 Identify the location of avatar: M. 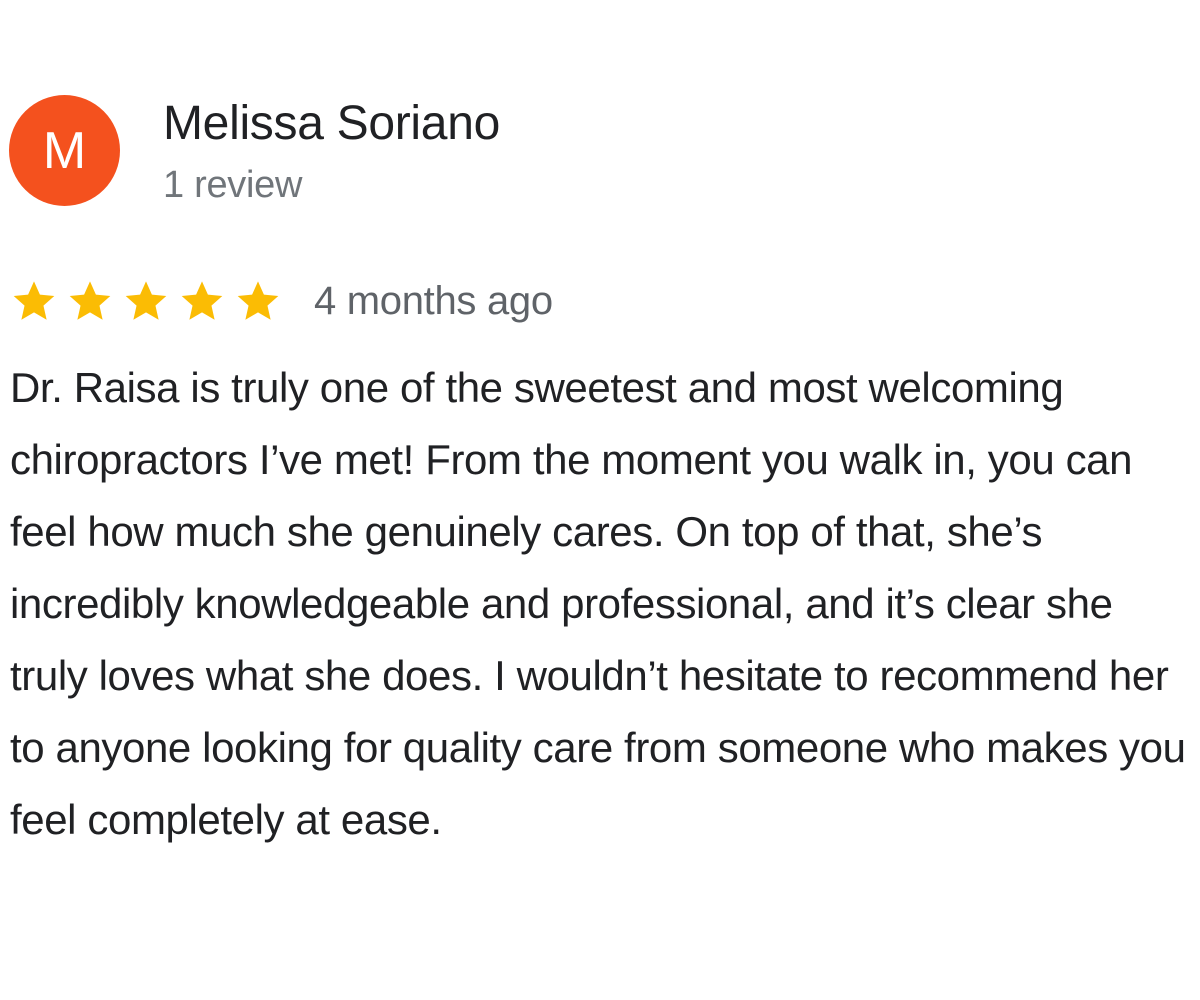
(64, 150).